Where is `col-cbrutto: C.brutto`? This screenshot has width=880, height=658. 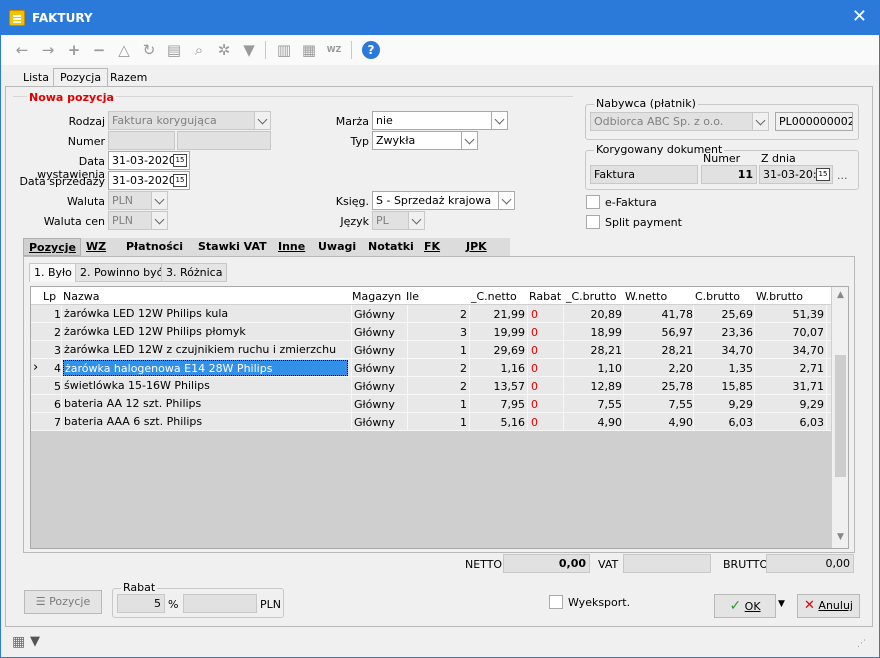
col-cbrutto: C.brutto is located at coordinates (717, 296).